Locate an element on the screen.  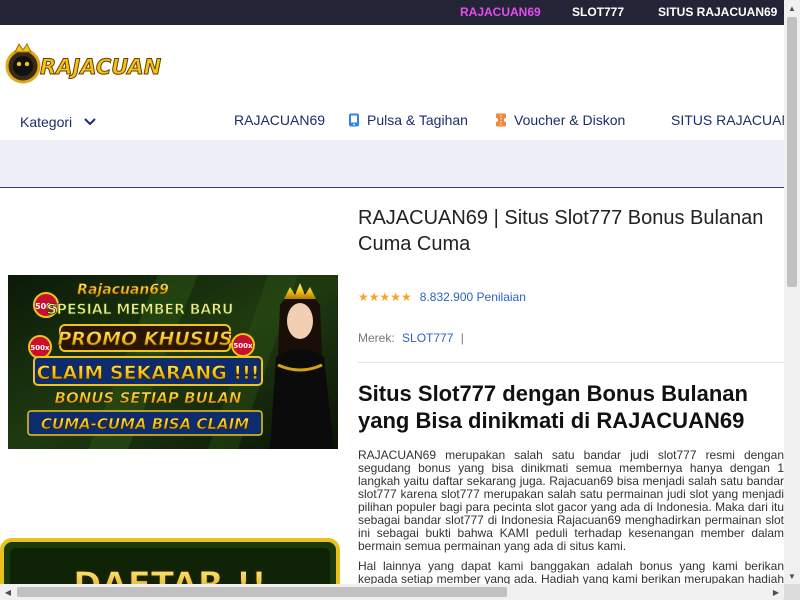
banner-line-claim: CLAIM SEKARANG !!! is located at coordinates (148, 373).